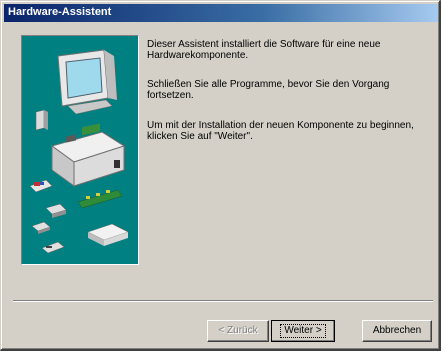 The width and height of the screenshot is (444, 354). Describe the element at coordinates (87, 82) in the screenshot. I see `monitor-icon` at that location.